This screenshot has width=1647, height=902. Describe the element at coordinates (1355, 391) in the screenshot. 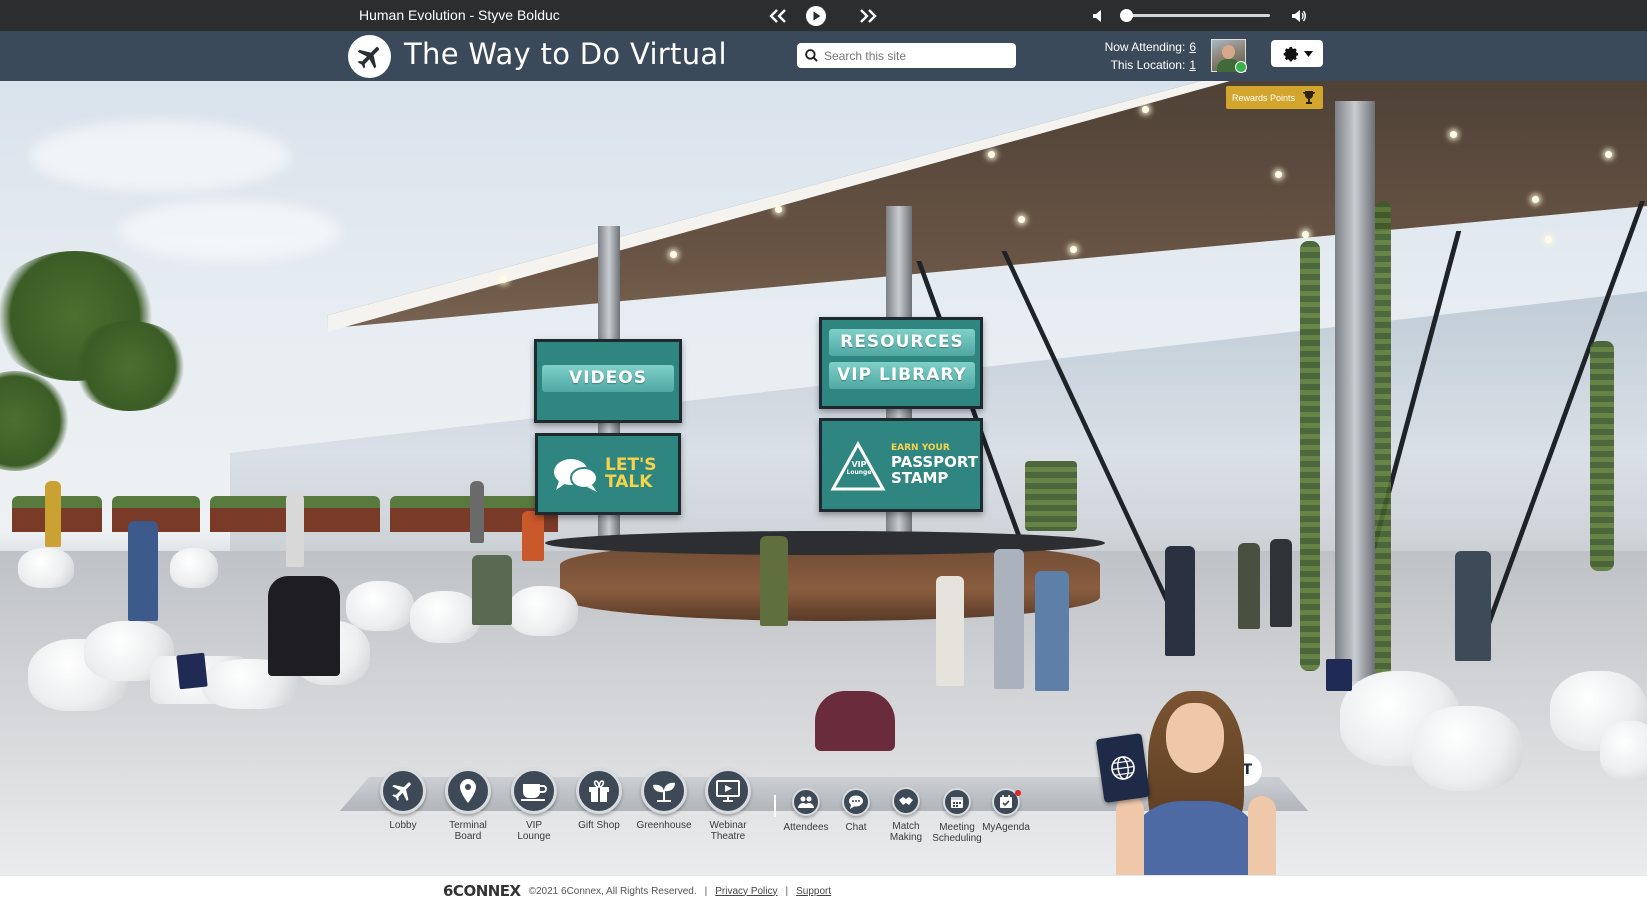

I see `column` at that location.